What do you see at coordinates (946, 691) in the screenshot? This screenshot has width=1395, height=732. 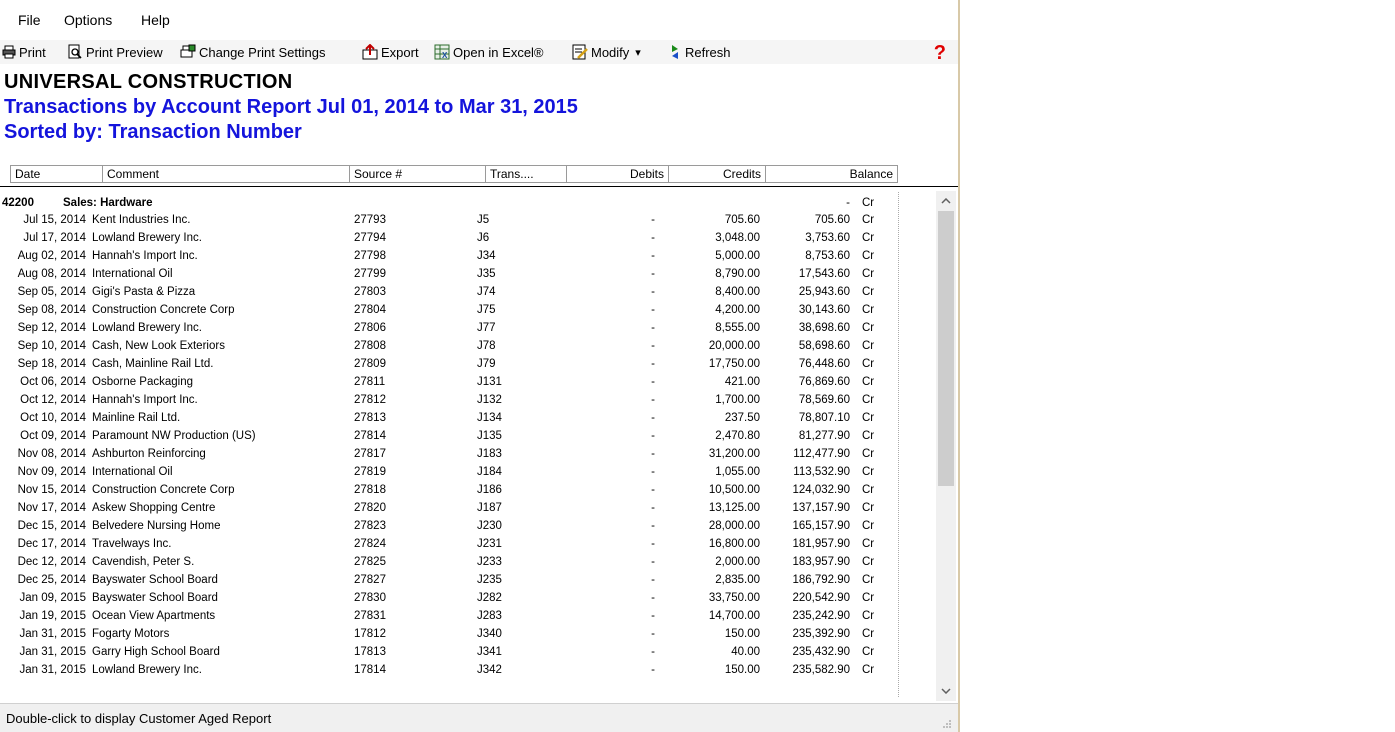 I see `scroll-down-button` at bounding box center [946, 691].